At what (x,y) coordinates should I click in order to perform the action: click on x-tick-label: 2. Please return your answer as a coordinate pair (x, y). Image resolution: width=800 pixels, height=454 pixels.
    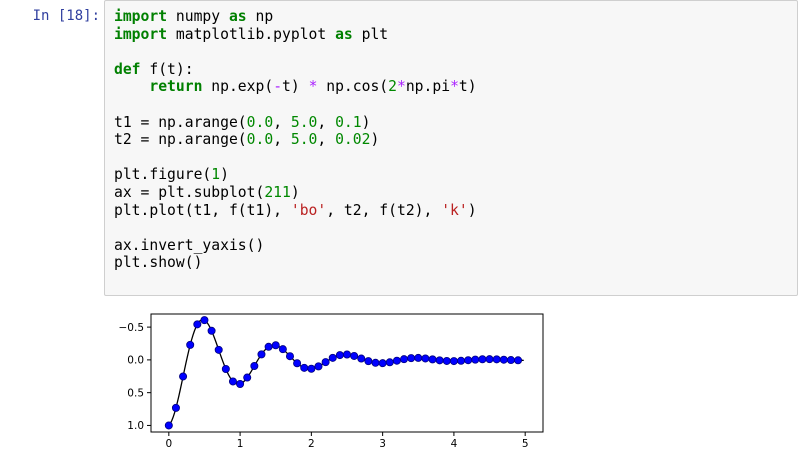
    Looking at the image, I should click on (311, 444).